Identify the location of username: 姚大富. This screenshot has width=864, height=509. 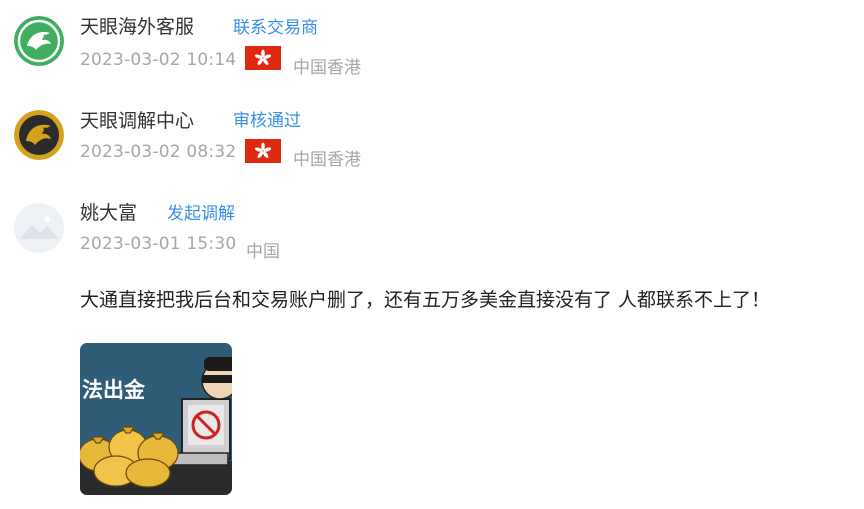
(108, 211).